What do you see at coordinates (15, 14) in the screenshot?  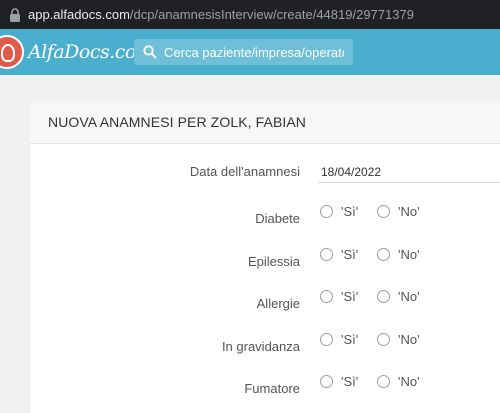 I see `lock-icon` at bounding box center [15, 14].